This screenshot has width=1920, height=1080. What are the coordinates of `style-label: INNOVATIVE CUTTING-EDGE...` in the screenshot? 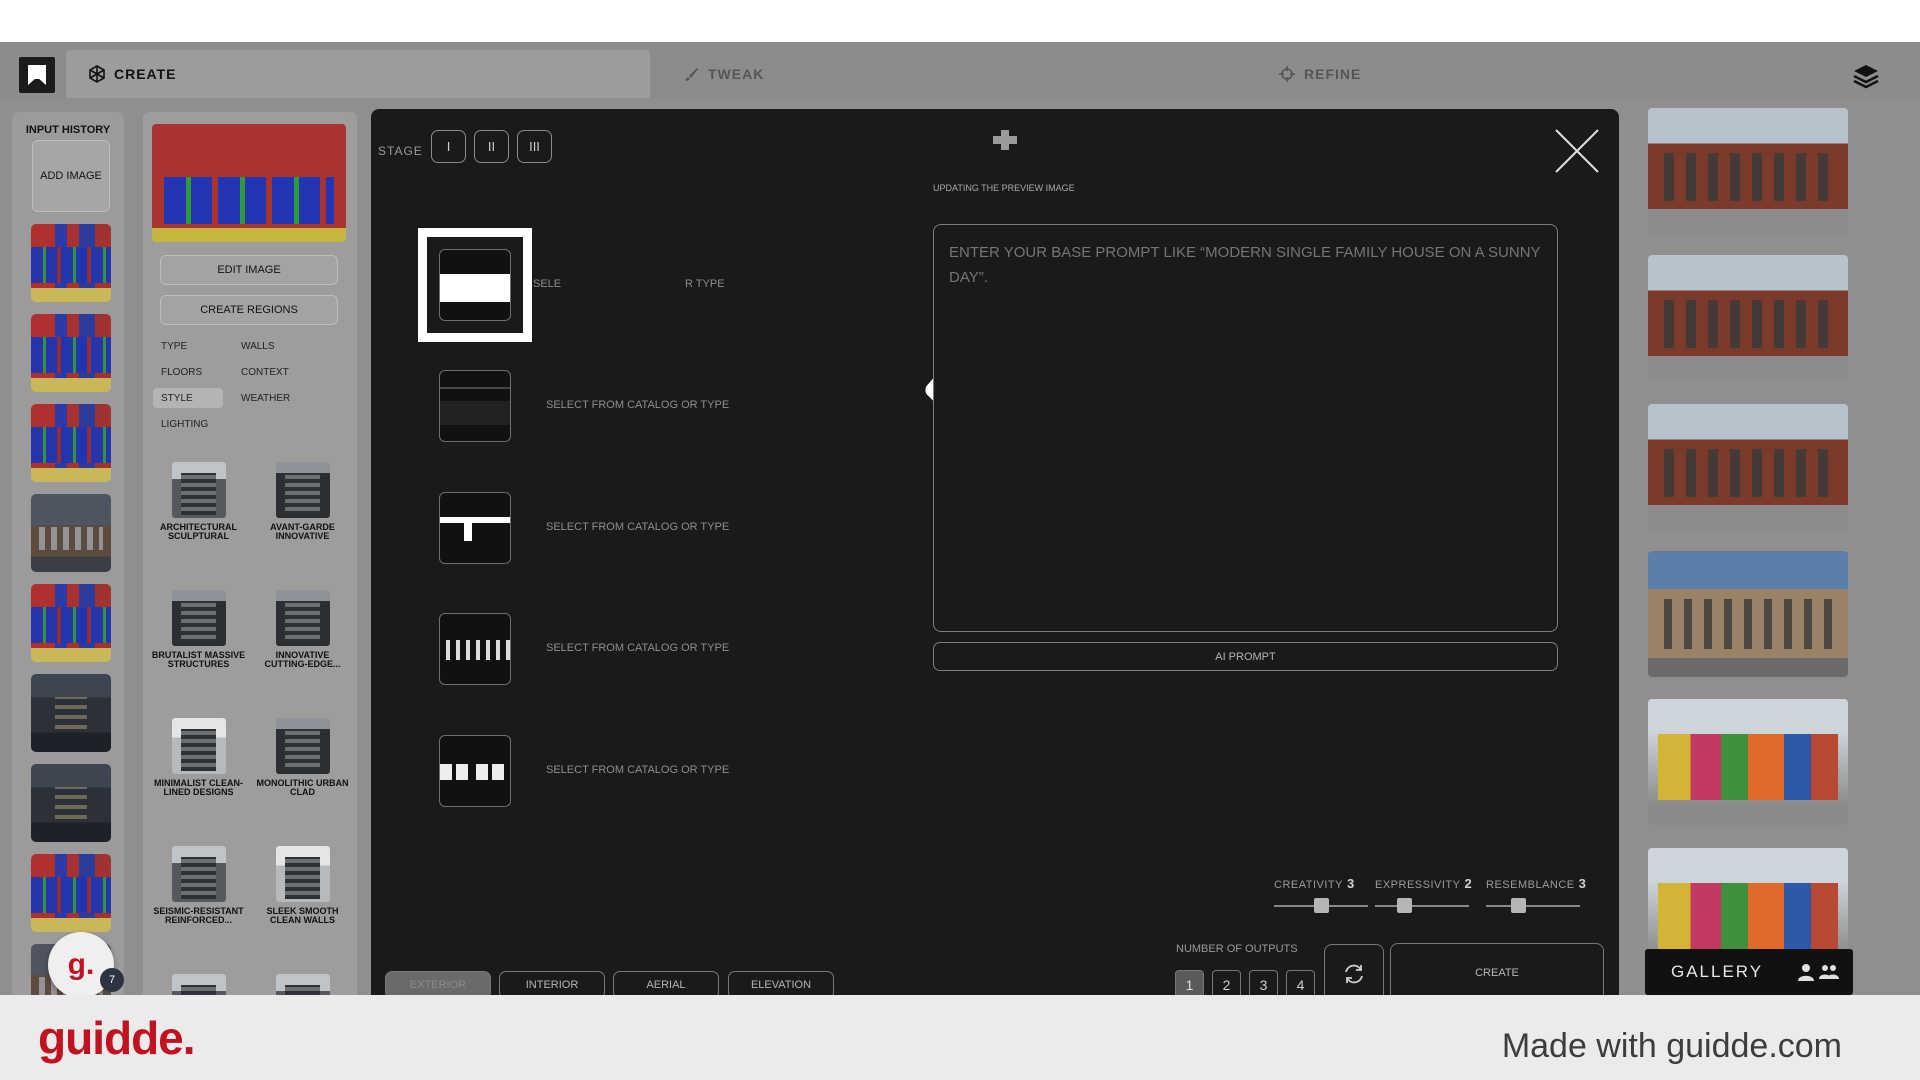 It's located at (302, 659).